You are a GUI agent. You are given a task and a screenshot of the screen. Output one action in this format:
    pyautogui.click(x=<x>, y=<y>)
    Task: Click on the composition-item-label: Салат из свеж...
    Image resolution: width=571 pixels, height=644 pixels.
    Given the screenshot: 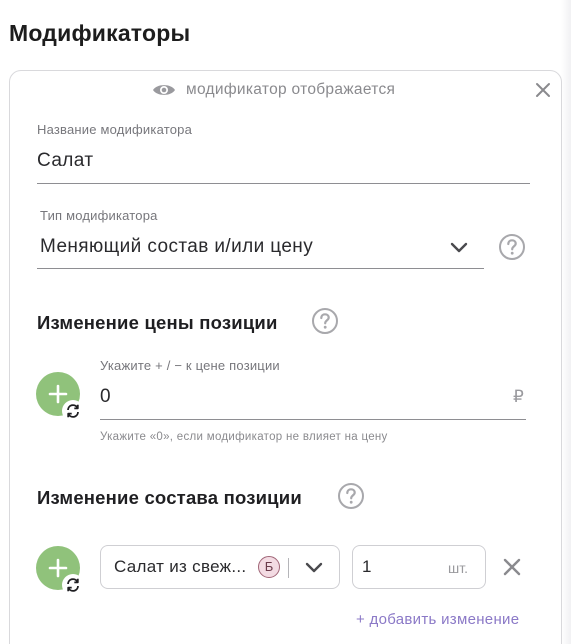 What is the action you would take?
    pyautogui.click(x=180, y=566)
    